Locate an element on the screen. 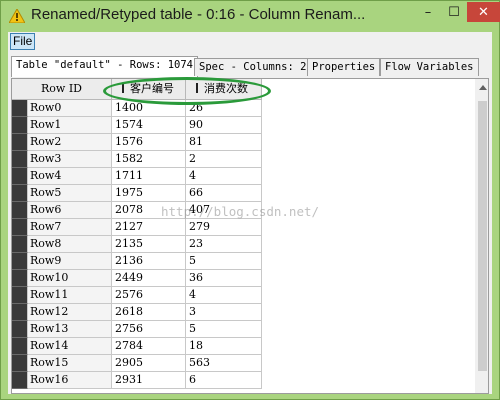  table-row: Row4 1711 4 is located at coordinates (137, 176).